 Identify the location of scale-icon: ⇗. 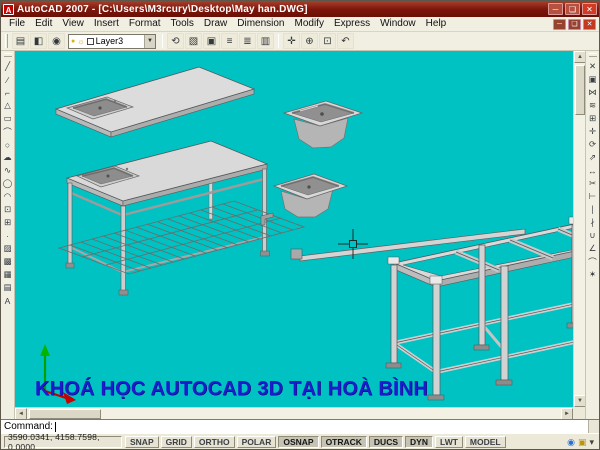
(592, 157).